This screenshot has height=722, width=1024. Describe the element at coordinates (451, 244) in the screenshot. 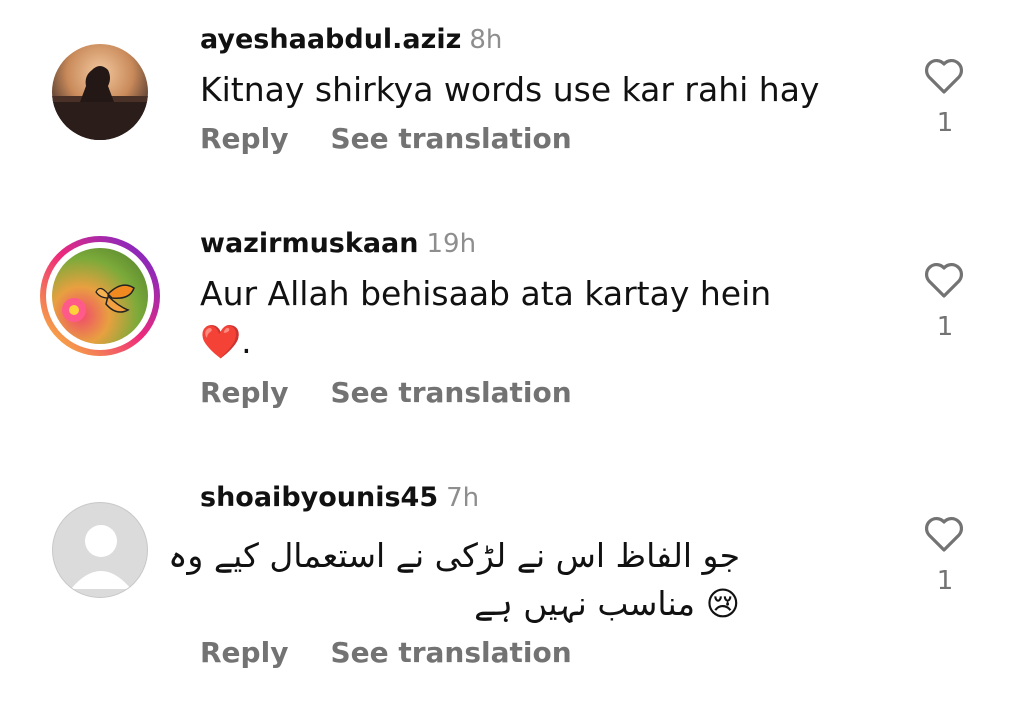

I see `comment-time: 19h` at that location.